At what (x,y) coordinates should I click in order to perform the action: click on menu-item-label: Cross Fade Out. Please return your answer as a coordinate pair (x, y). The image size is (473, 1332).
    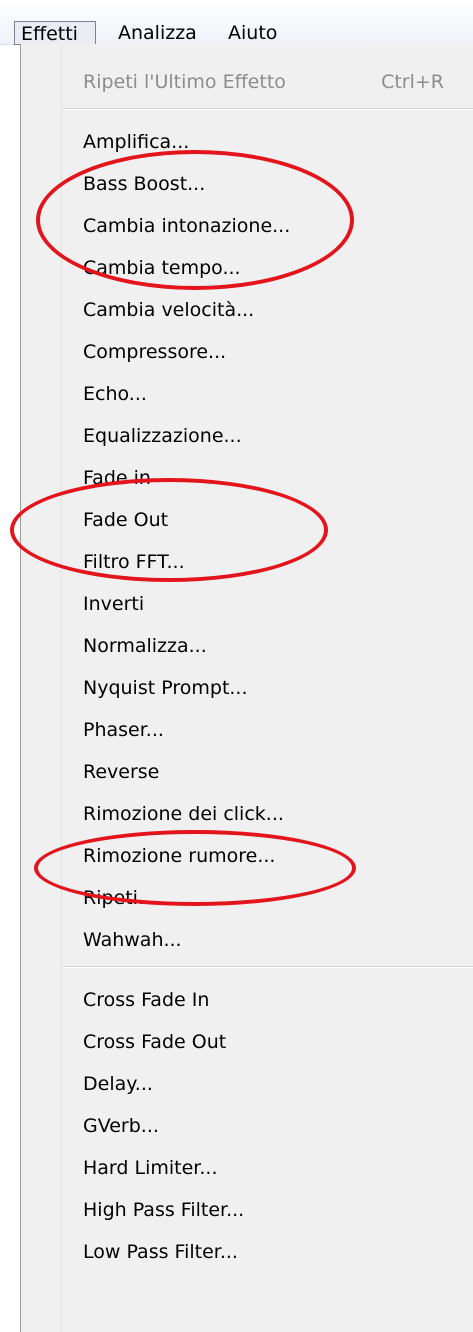
    Looking at the image, I should click on (155, 1042).